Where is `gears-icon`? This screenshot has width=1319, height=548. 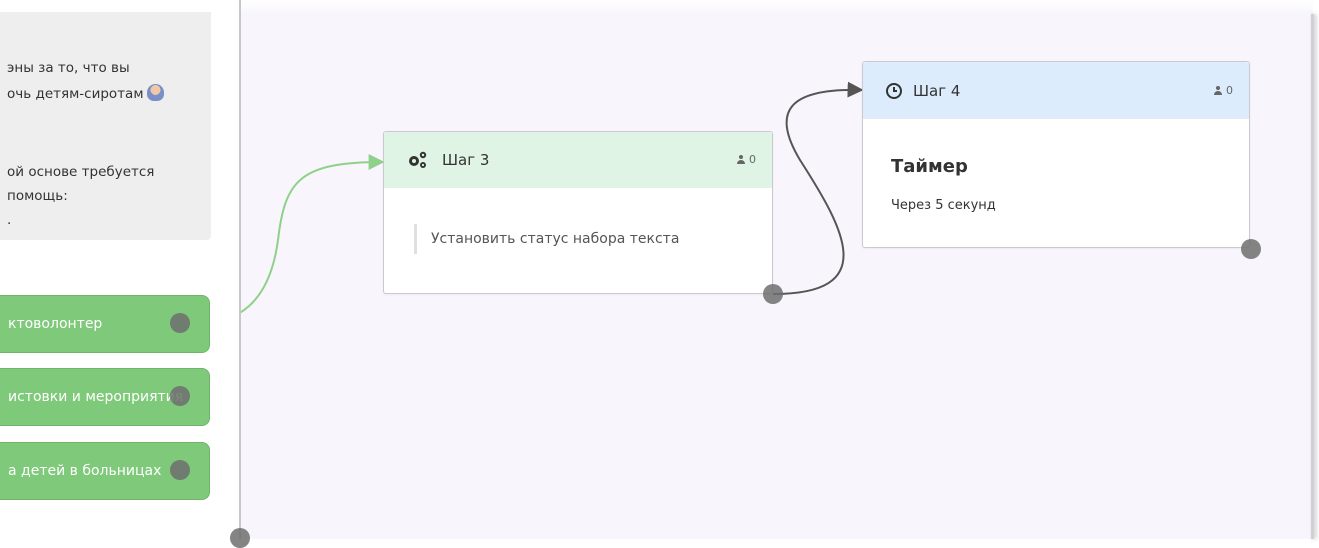 gears-icon is located at coordinates (418, 159).